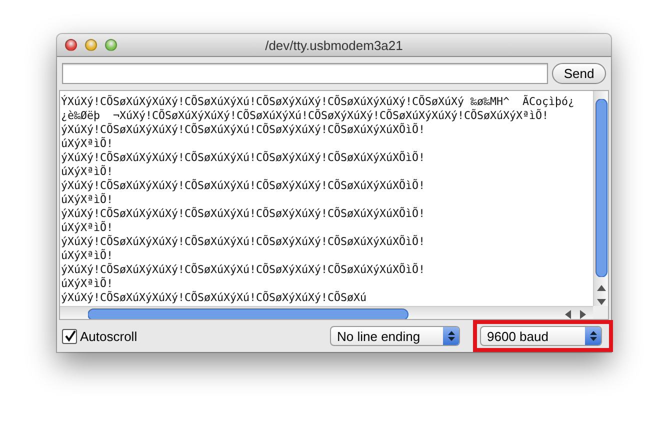 This screenshot has width=668, height=431. What do you see at coordinates (541, 336) in the screenshot?
I see `baud-select: 9600 baud` at bounding box center [541, 336].